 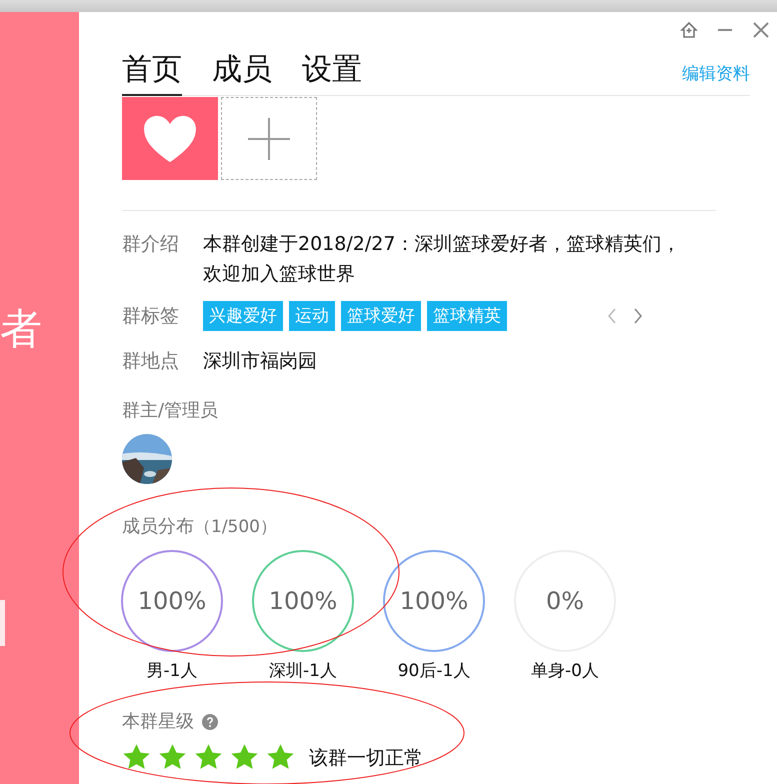 I want to click on field-label: 群介绍, so click(x=151, y=244).